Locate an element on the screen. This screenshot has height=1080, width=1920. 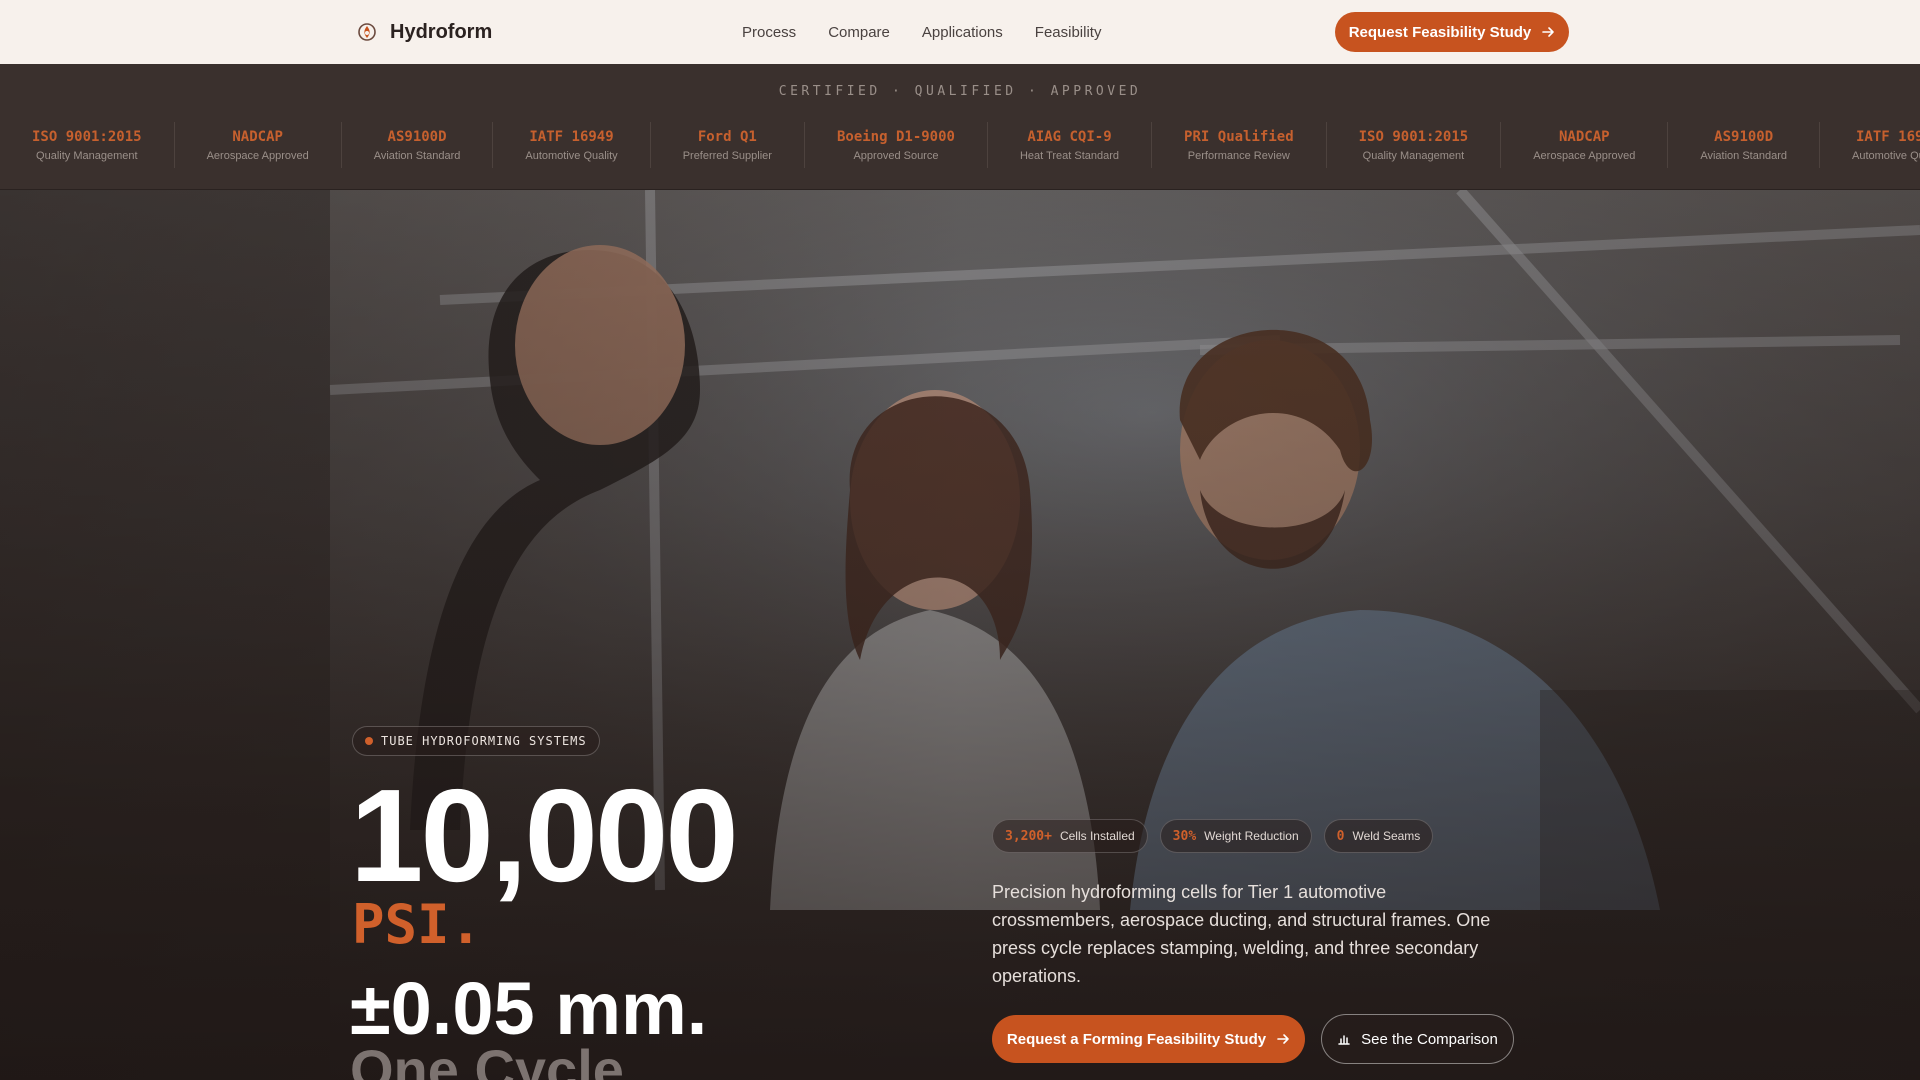
hydroform-logo-icon is located at coordinates (367, 32).